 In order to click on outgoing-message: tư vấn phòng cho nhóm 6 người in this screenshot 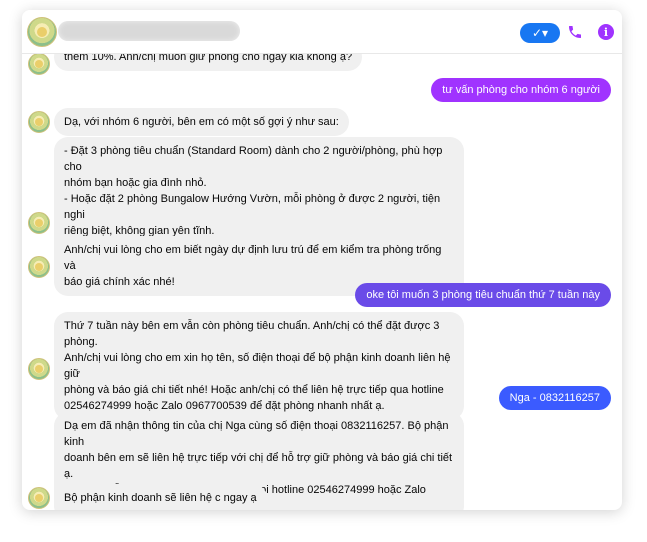, I will do `click(521, 90)`.